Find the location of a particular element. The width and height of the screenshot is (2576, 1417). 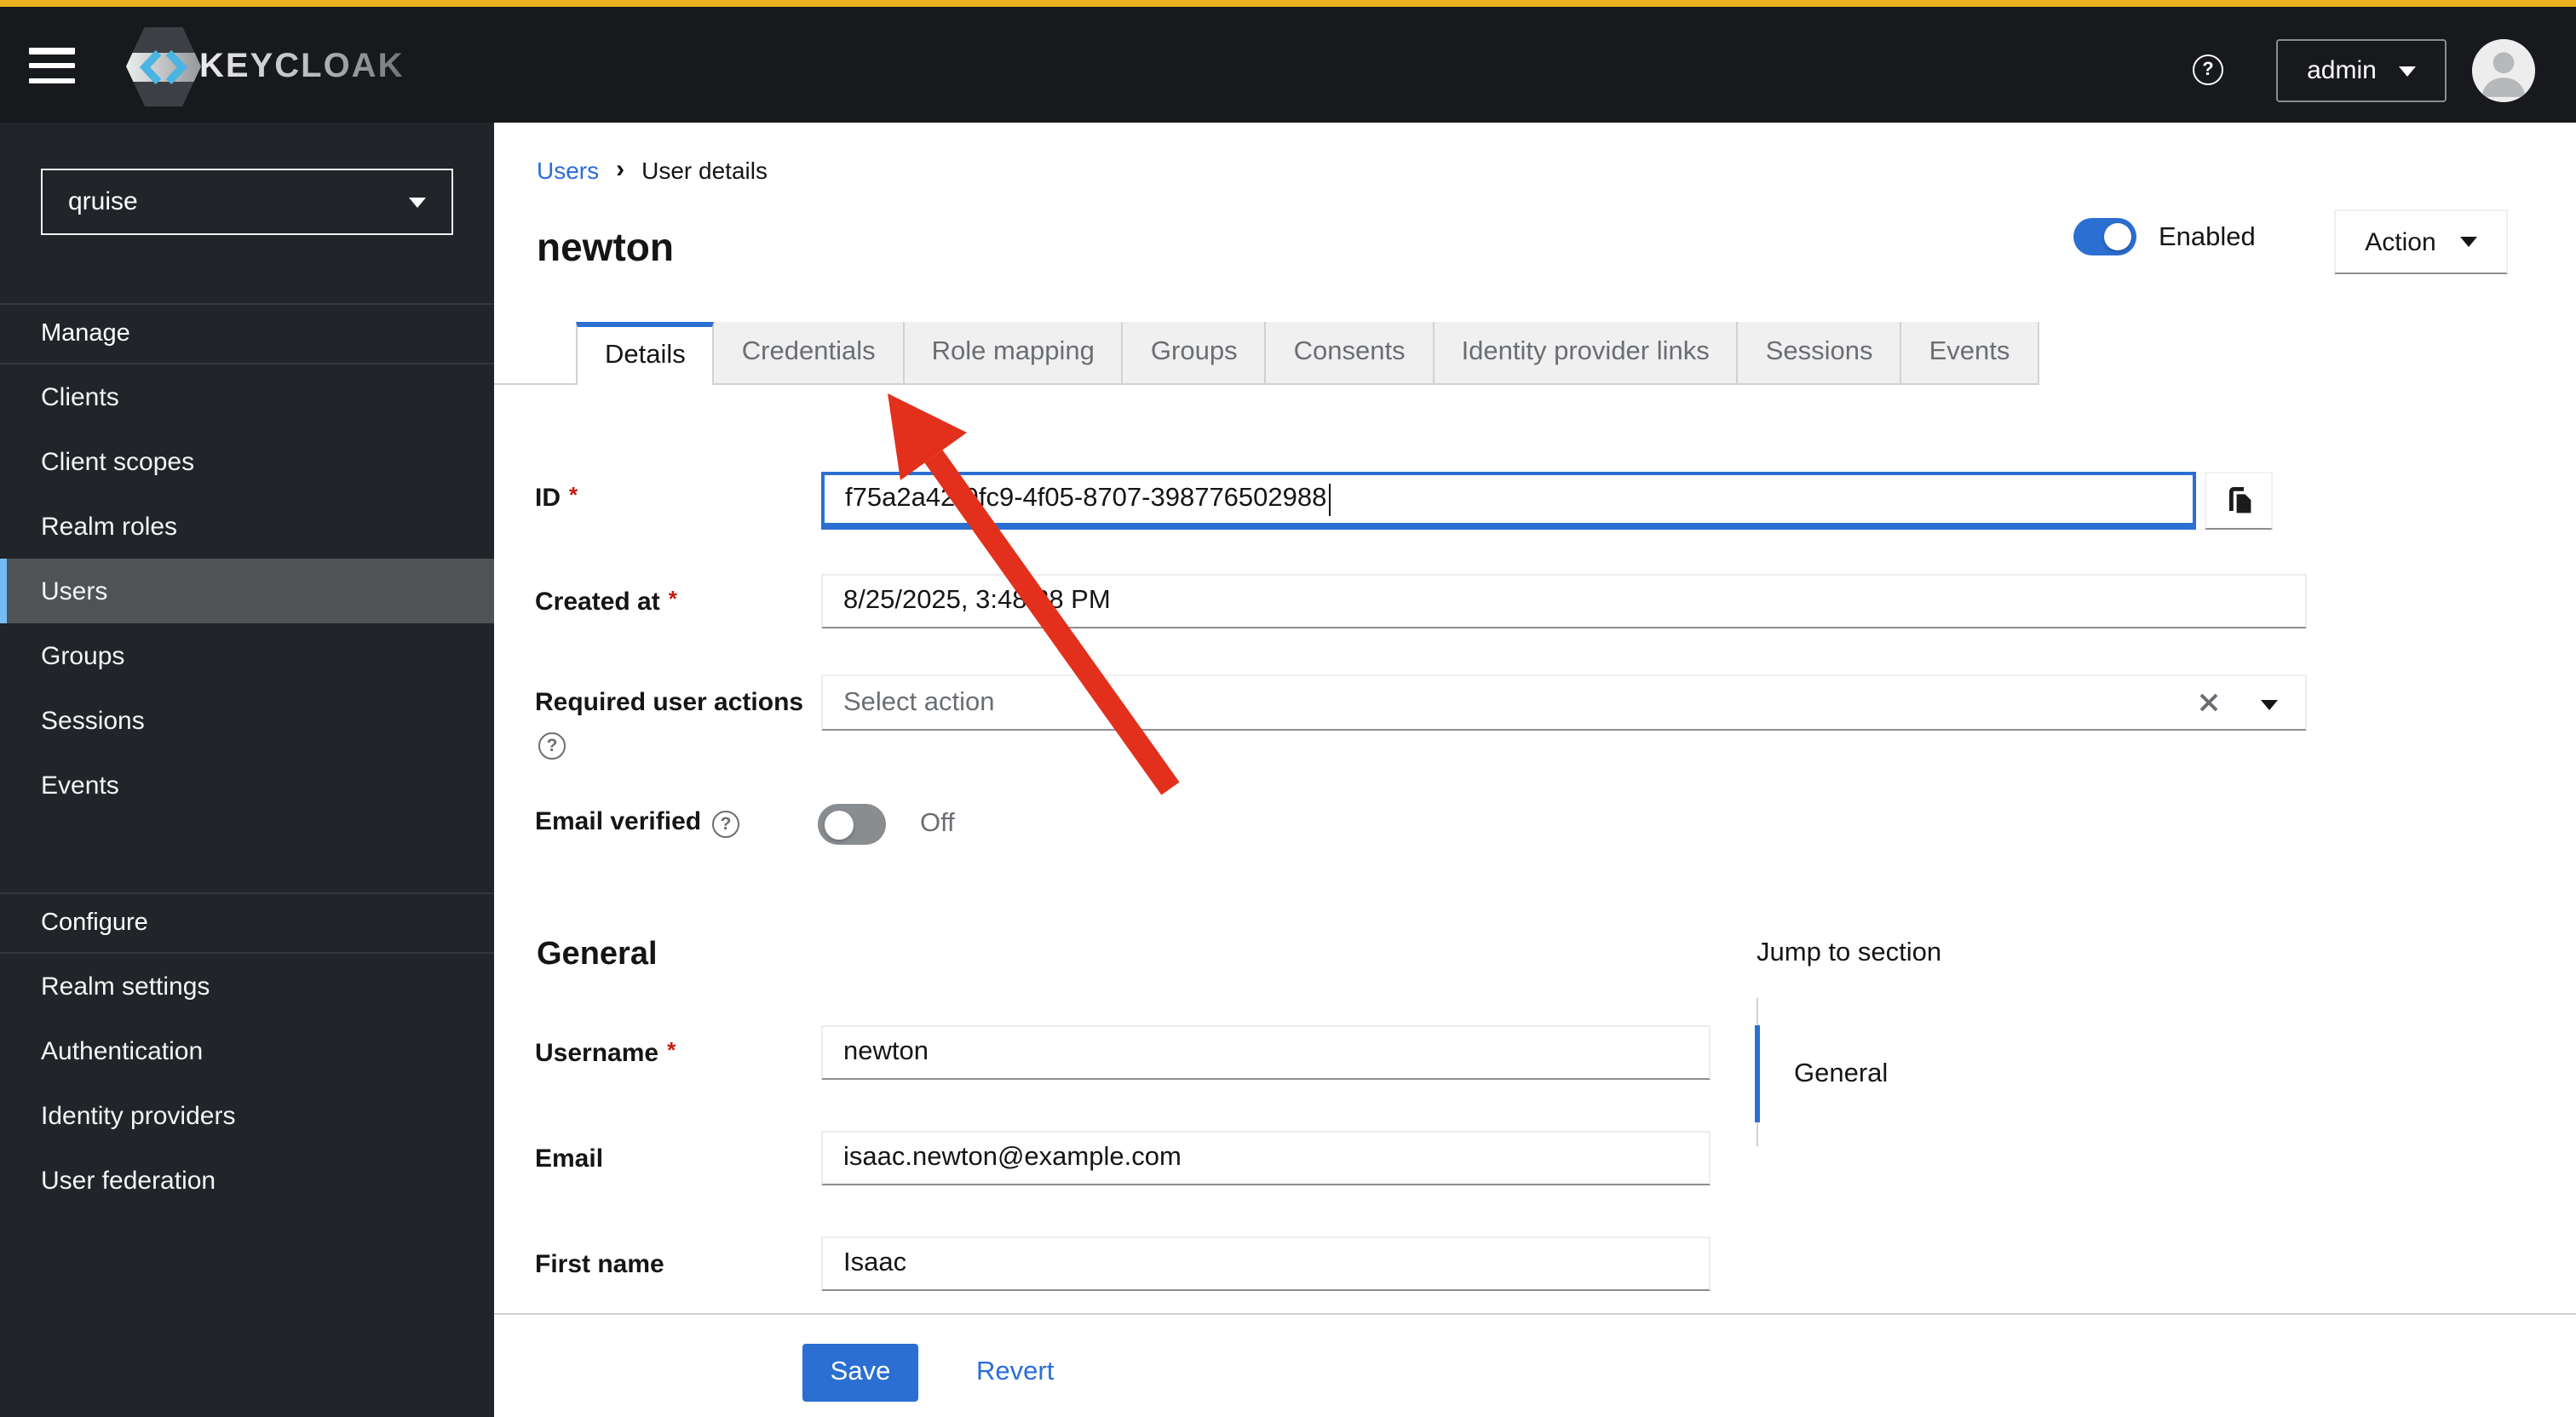

breadcrumb-users-link: Users is located at coordinates (568, 170).